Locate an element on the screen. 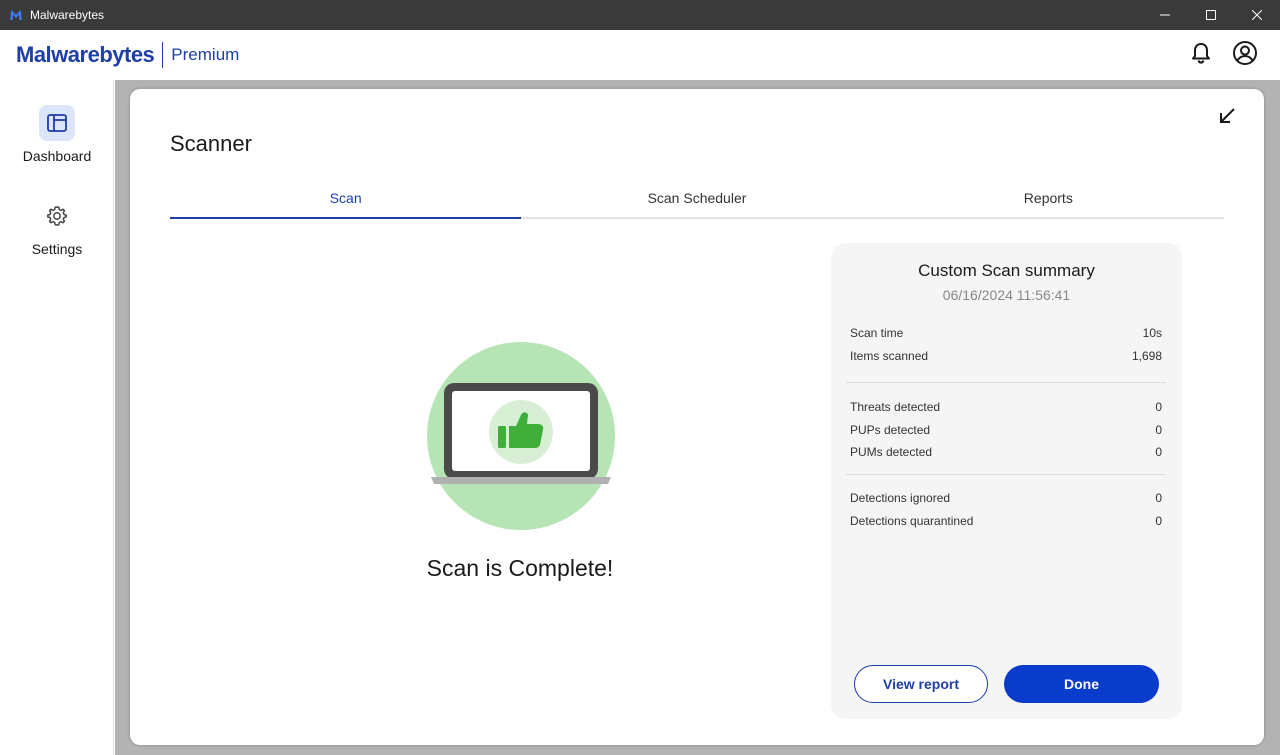 This screenshot has height=755, width=1280. summary-row-pups-detected: PUPs detected 0 is located at coordinates (1006, 430).